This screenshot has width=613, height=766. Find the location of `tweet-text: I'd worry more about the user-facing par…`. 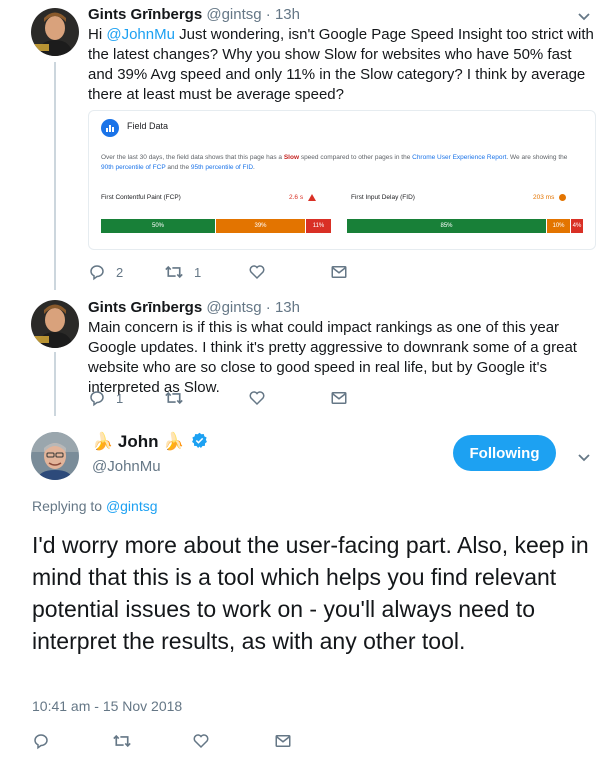

tweet-text: I'd worry more about the user-facing par… is located at coordinates (310, 593).